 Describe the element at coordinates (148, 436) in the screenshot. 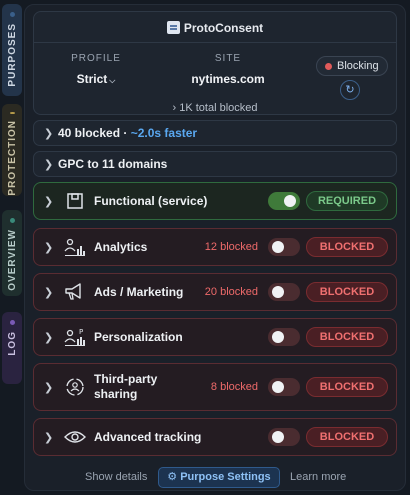

I see `category-name: Advanced tracking` at that location.